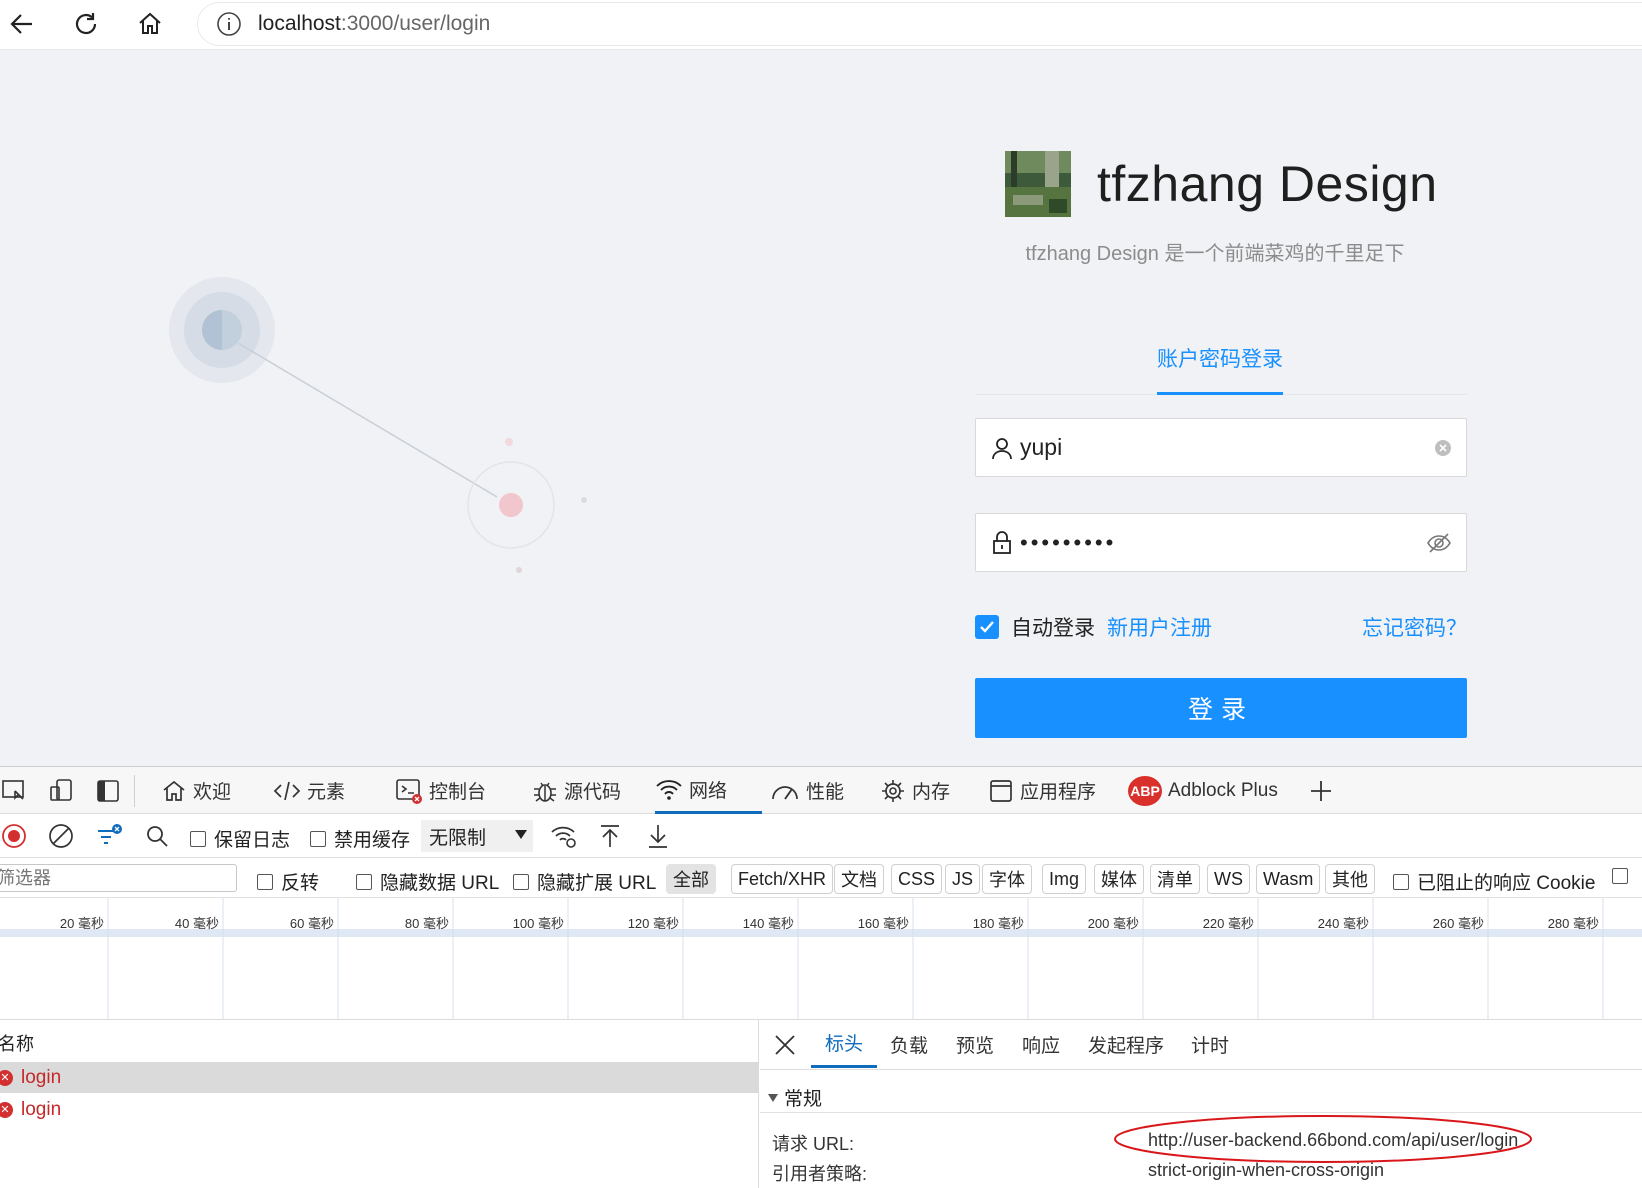 The height and width of the screenshot is (1188, 1642). Describe the element at coordinates (61, 836) in the screenshot. I see `clear-button` at that location.